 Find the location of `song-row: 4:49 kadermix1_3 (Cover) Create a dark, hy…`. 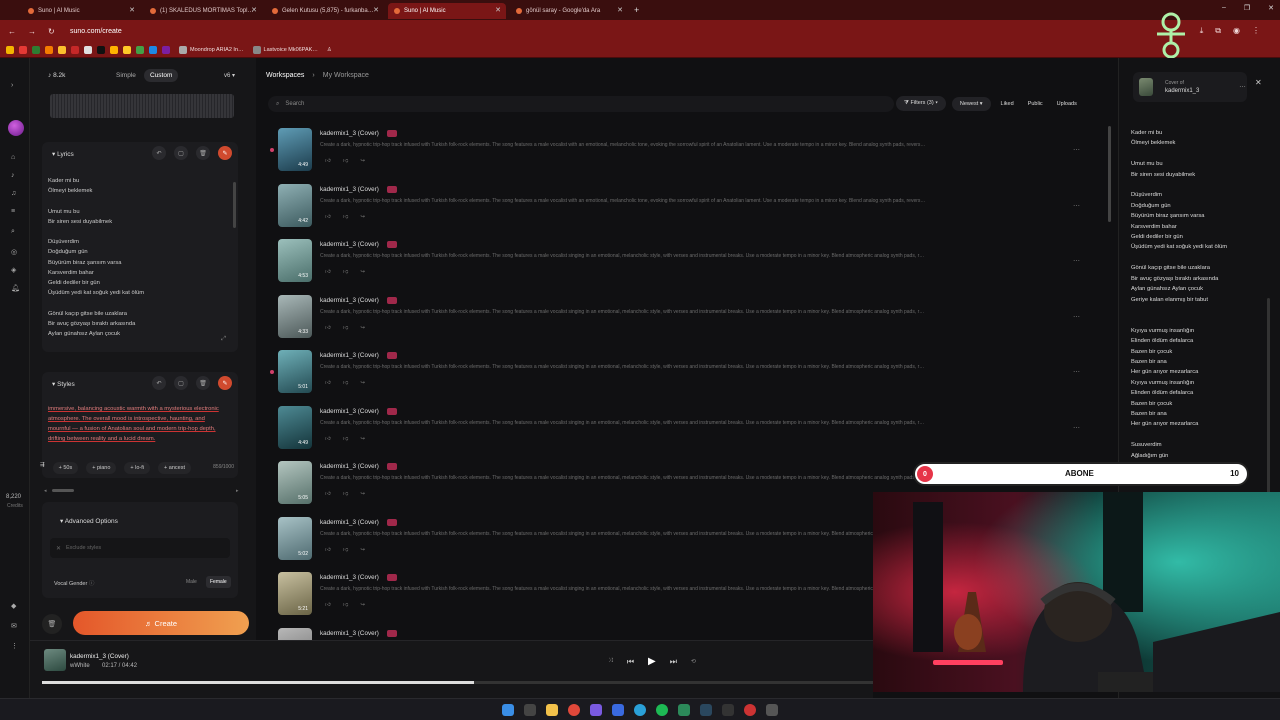

song-row: 4:49 kadermix1_3 (Cover) Create a dark, hy… is located at coordinates (690, 432).